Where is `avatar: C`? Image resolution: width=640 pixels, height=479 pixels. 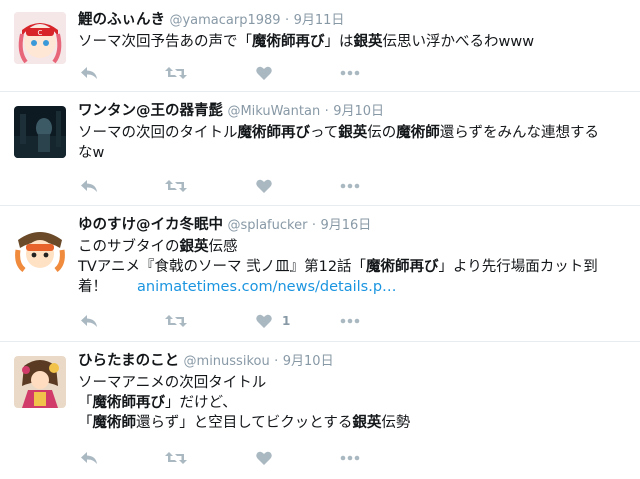
avatar: C is located at coordinates (40, 38).